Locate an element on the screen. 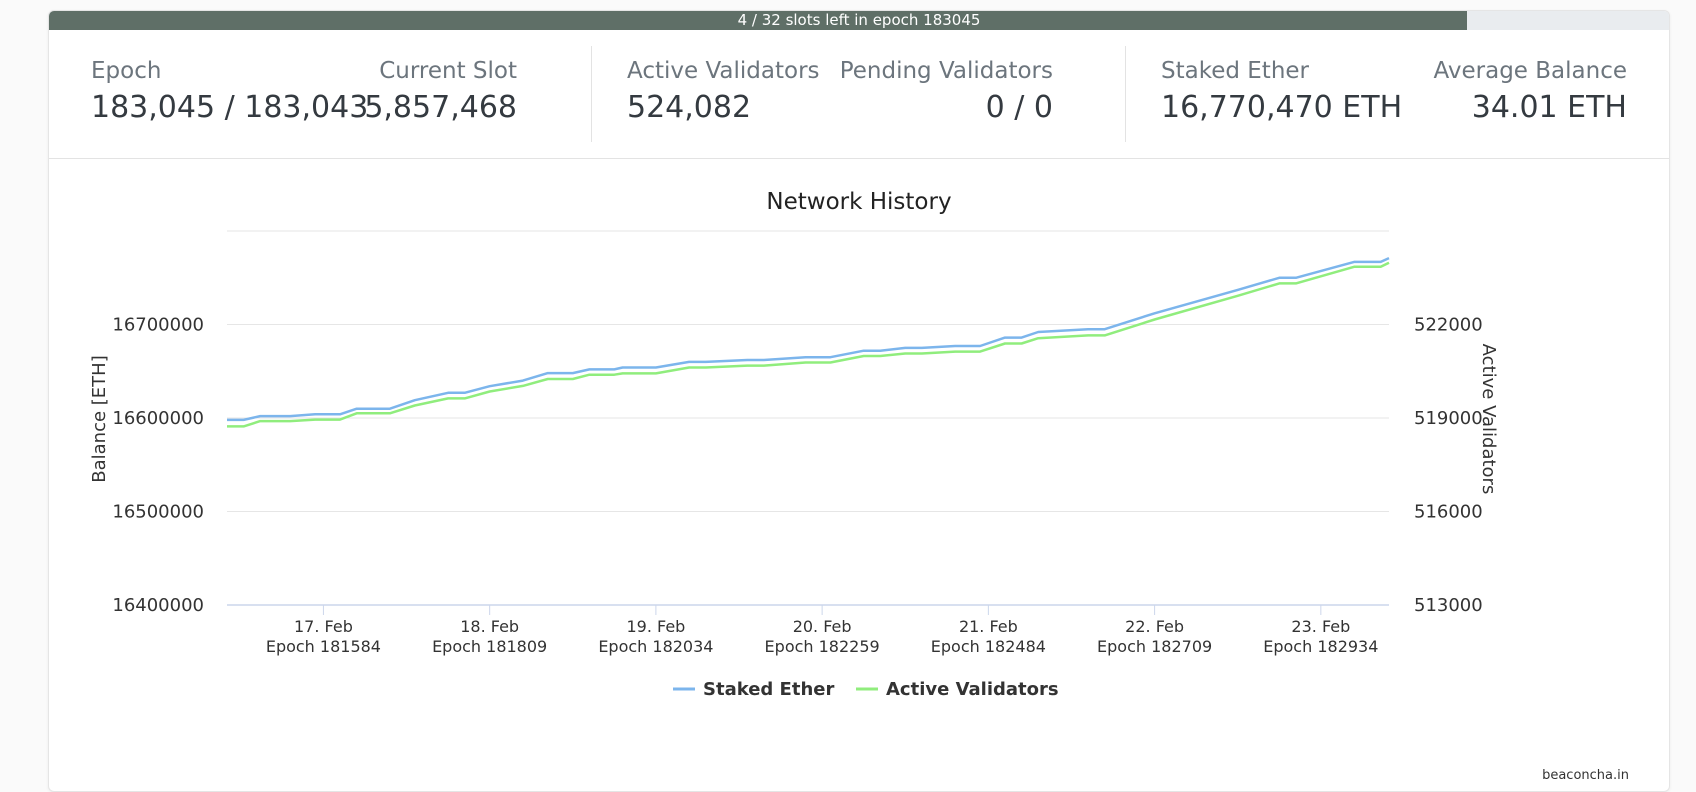 The height and width of the screenshot is (792, 1696). stat-average-balance-label: Average Balance is located at coordinates (1530, 71).